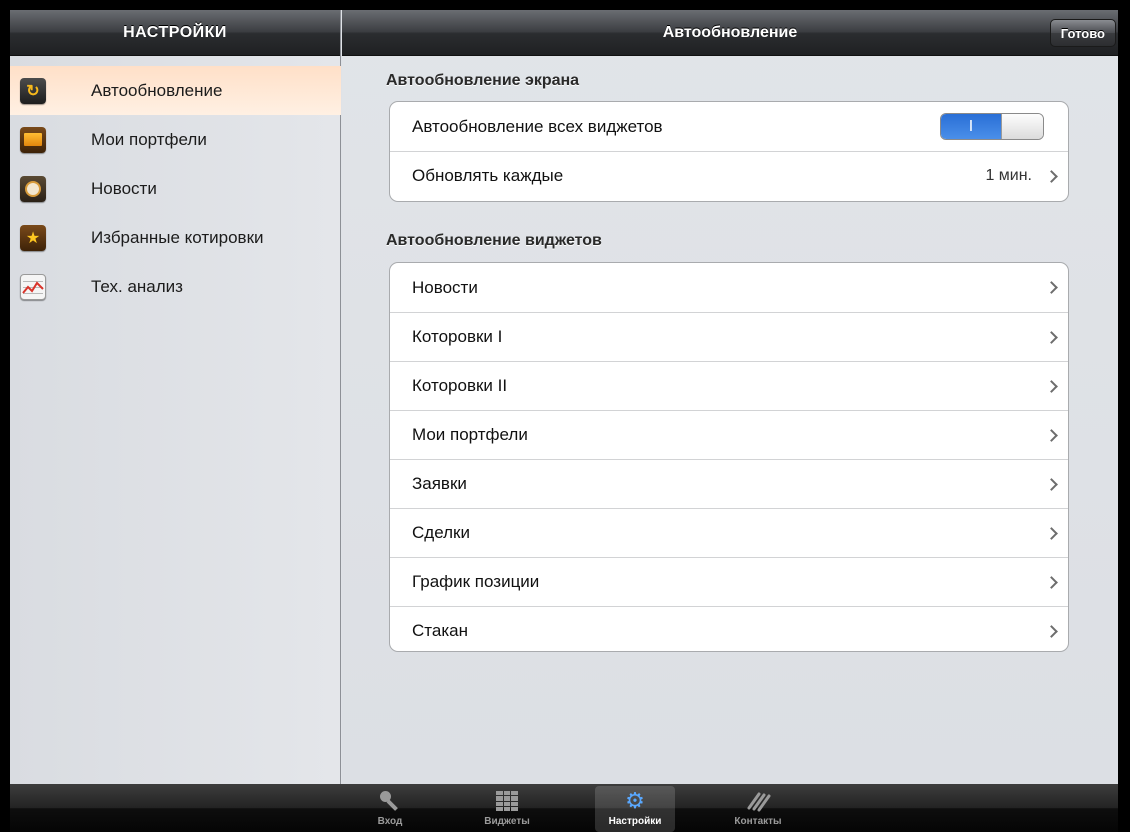  I want to click on done-button: Готово, so click(1082, 33).